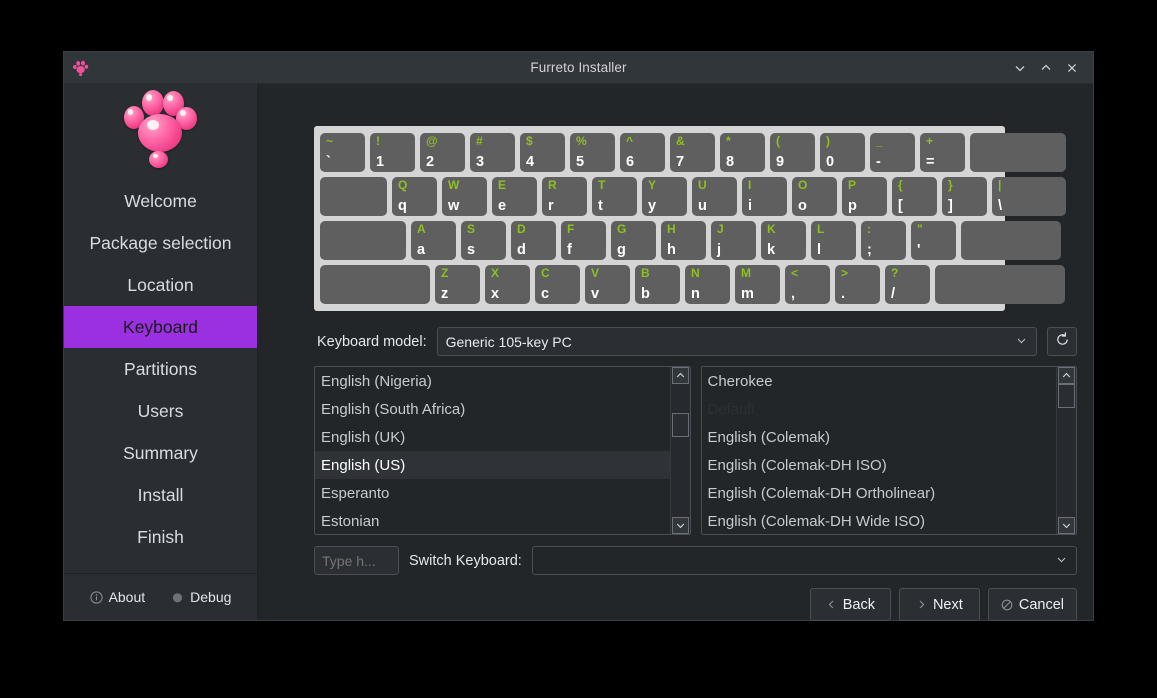  I want to click on key-lower-legend: d, so click(521, 249).